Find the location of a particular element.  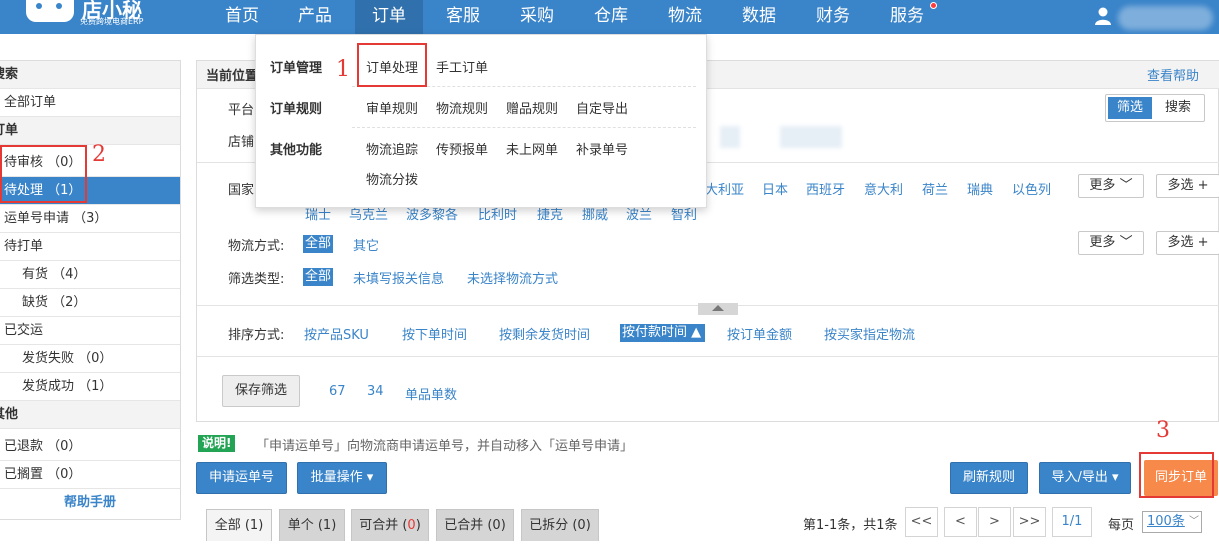

country-australia: 大利亚 is located at coordinates (724, 188).